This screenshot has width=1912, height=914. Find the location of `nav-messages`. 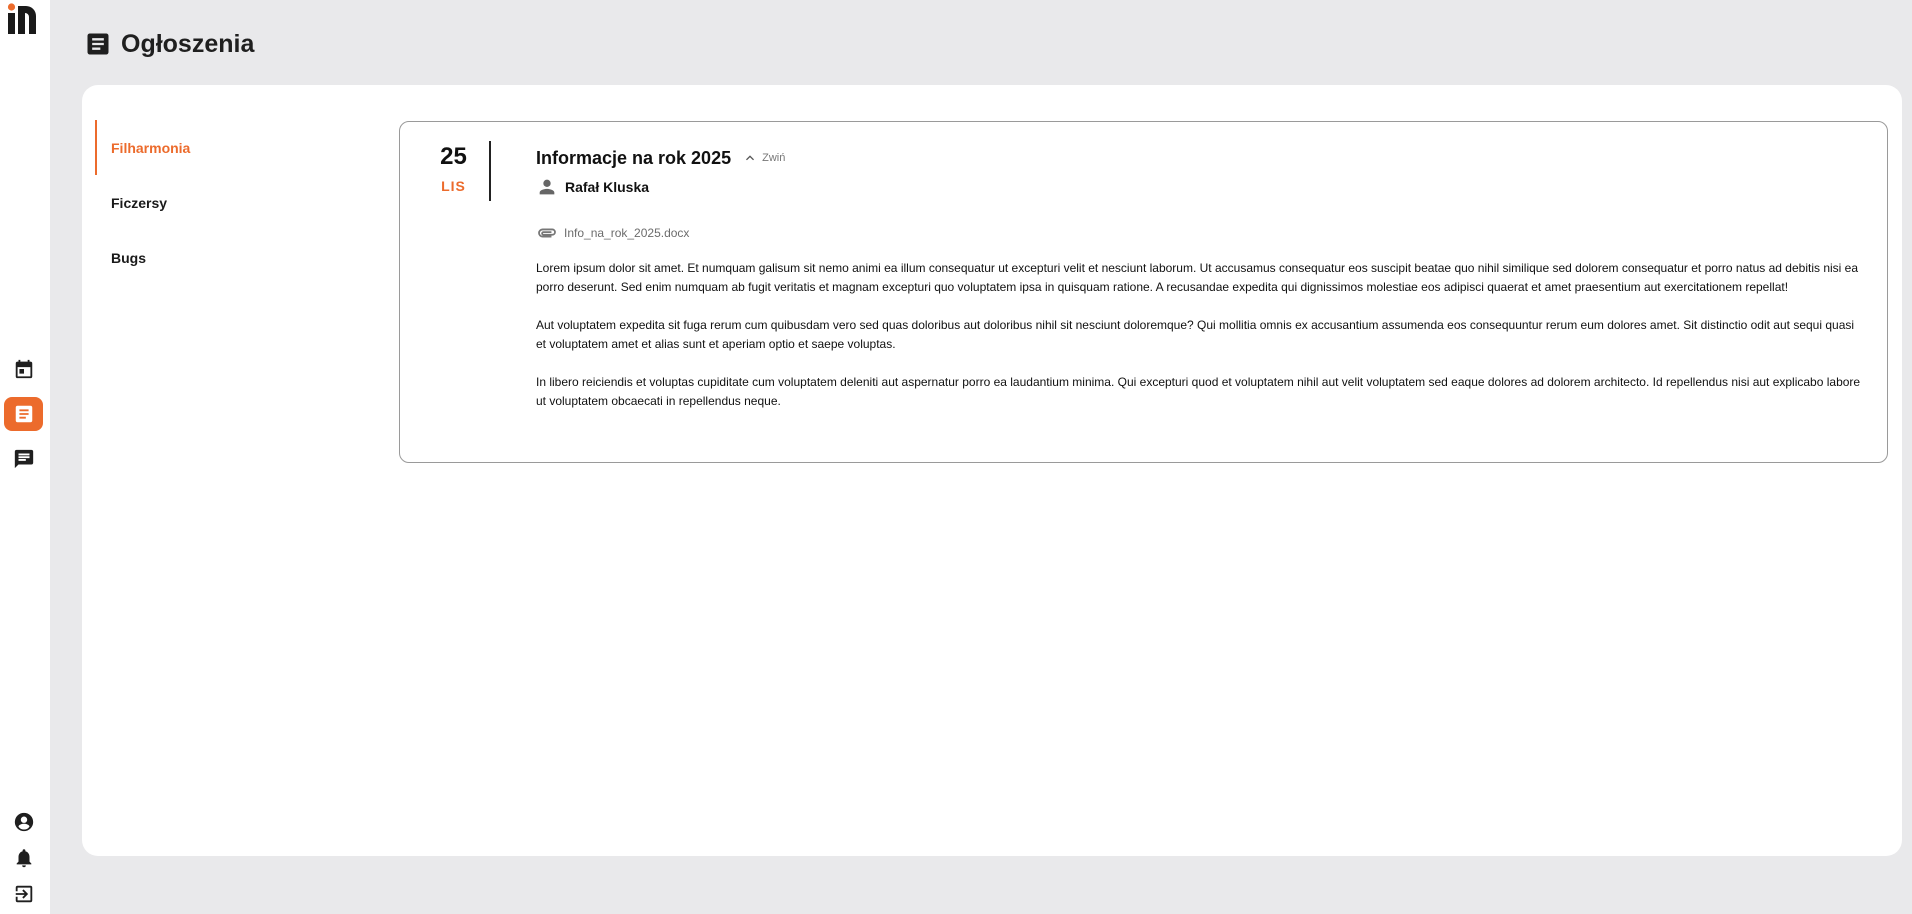

nav-messages is located at coordinates (23, 459).